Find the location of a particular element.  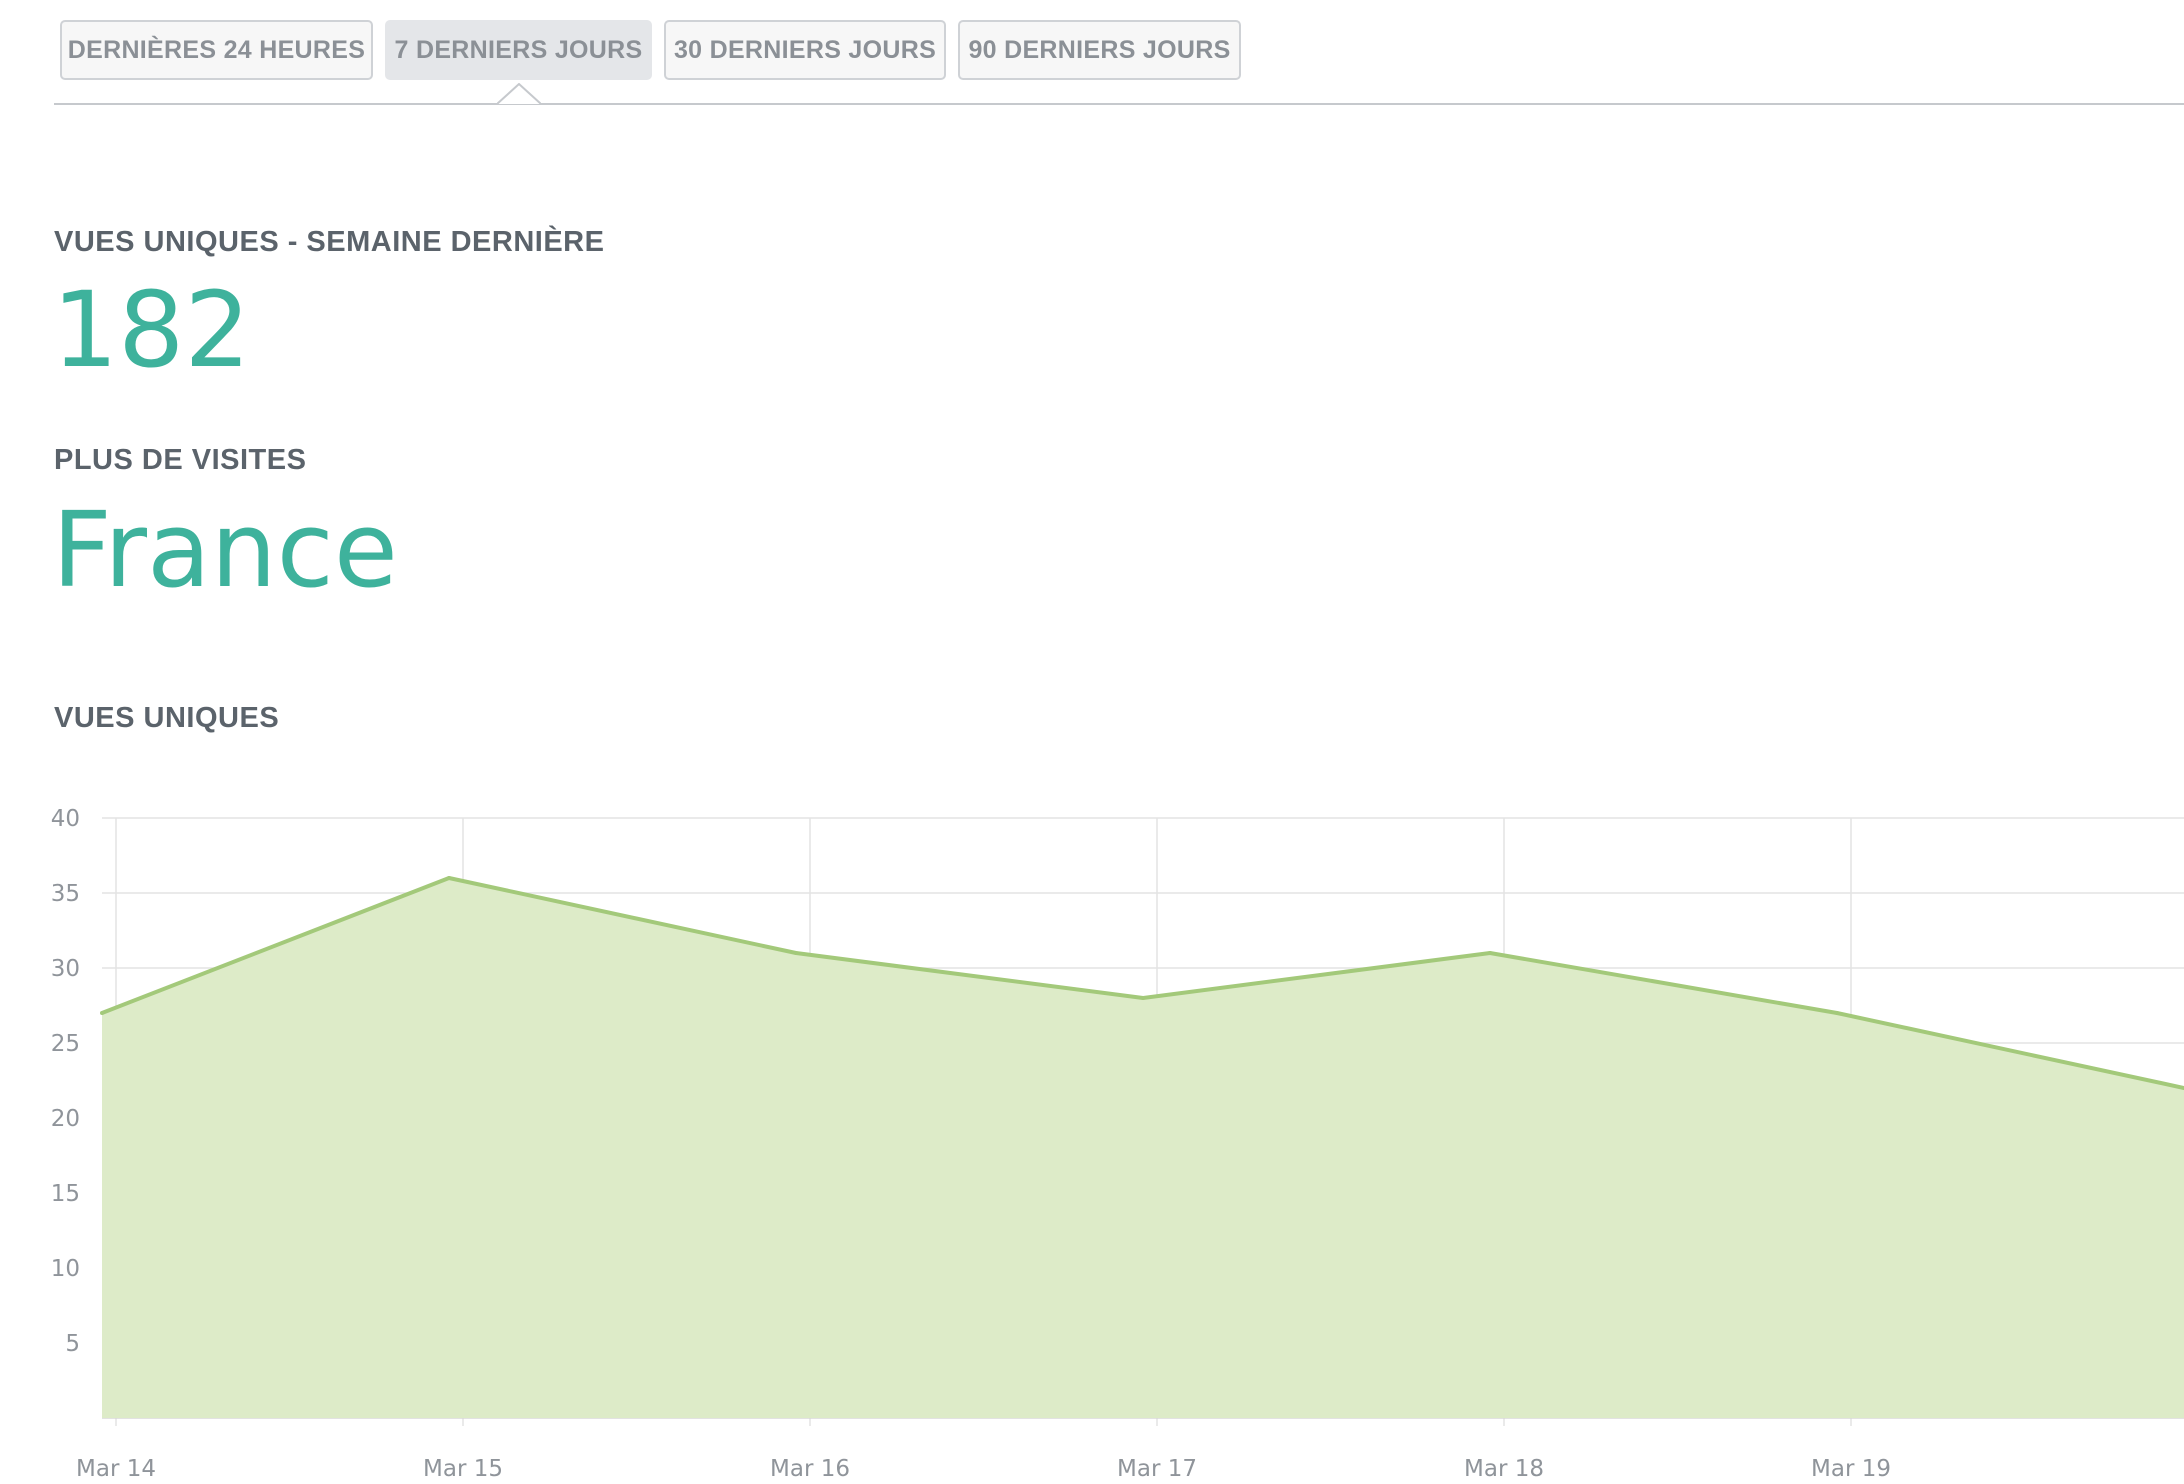

top-visits-value: France is located at coordinates (225, 550).